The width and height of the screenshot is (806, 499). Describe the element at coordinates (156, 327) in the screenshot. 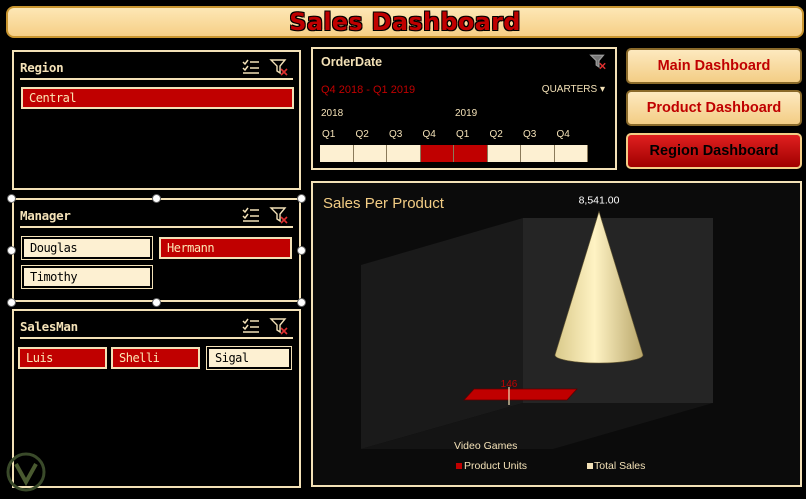

I see `slicer-header: SalesMan` at that location.